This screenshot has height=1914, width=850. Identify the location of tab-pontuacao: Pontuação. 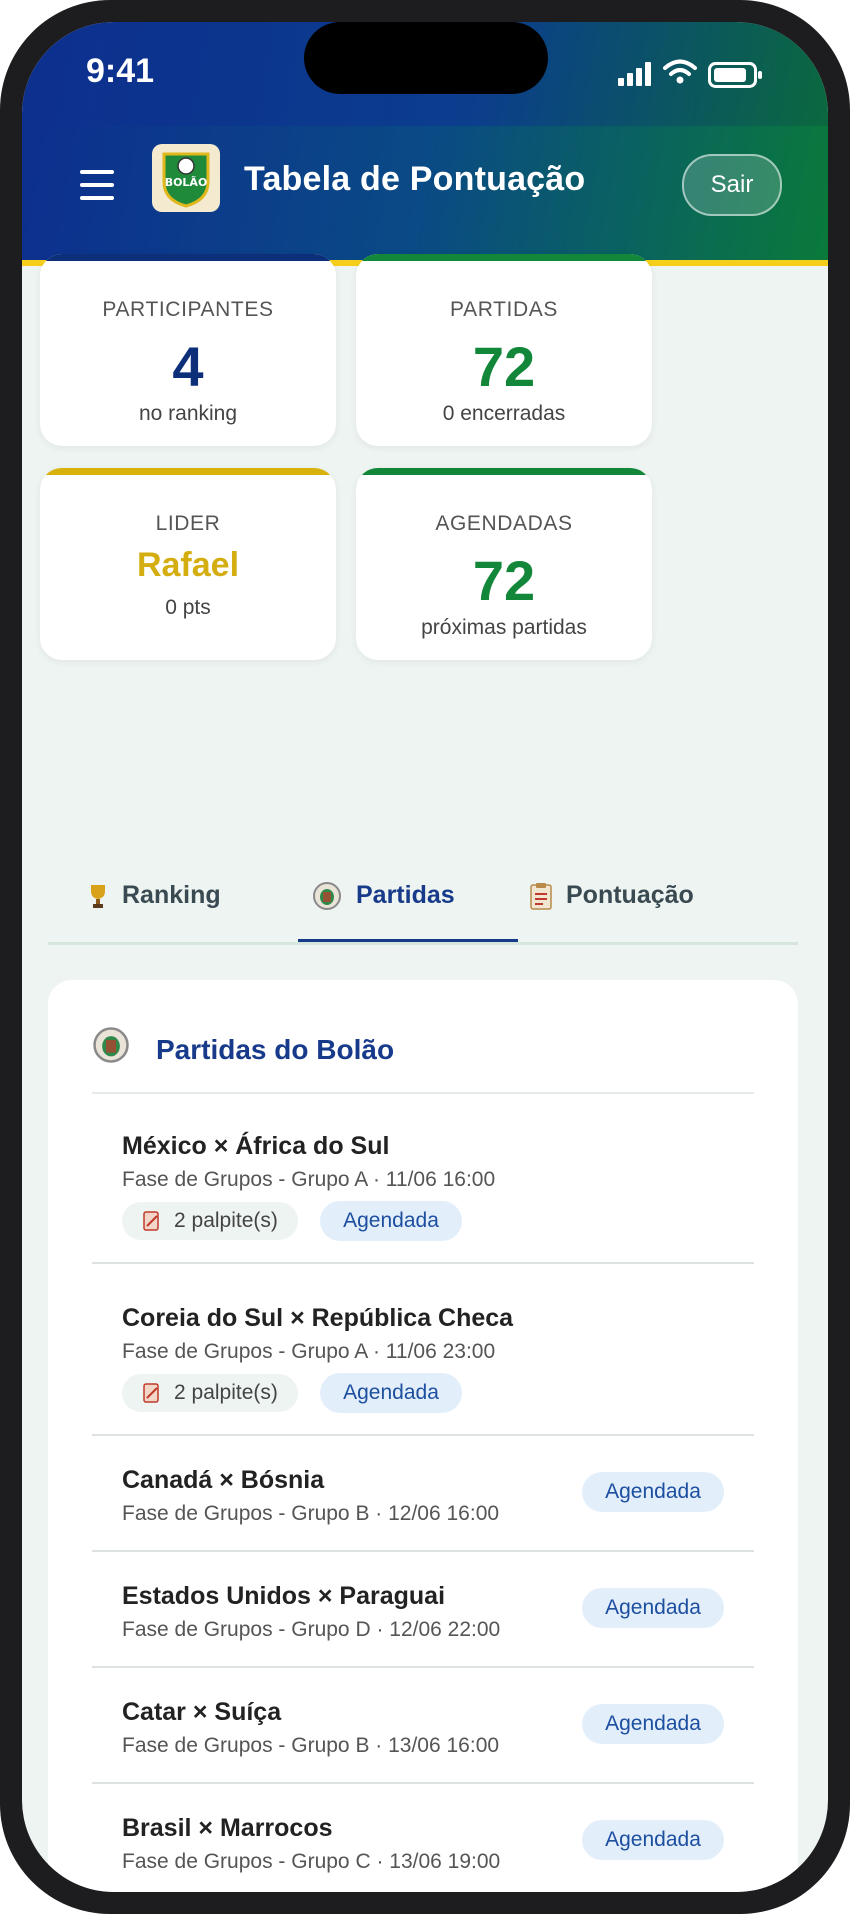
(612, 895).